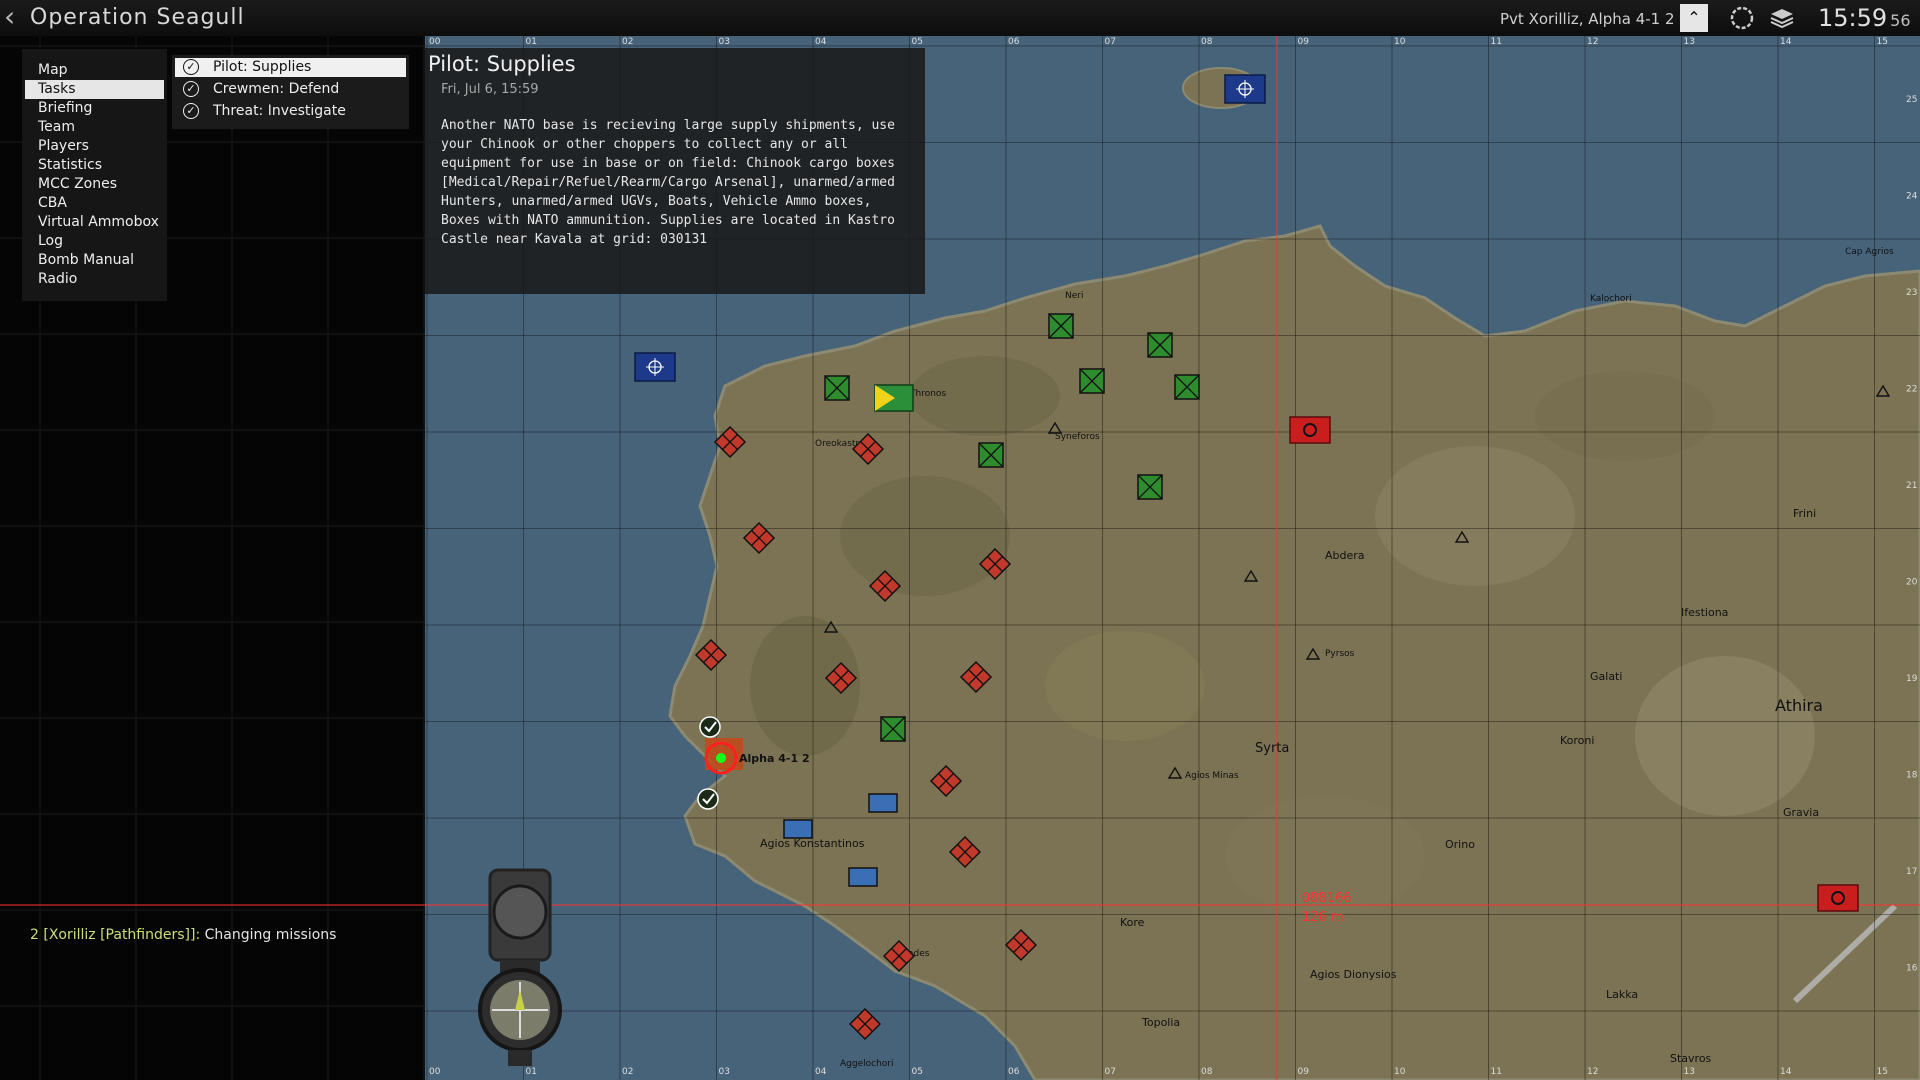 Image resolution: width=1920 pixels, height=1080 pixels. Describe the element at coordinates (867, 1064) in the screenshot. I see `town-label: Aggelochori` at that location.